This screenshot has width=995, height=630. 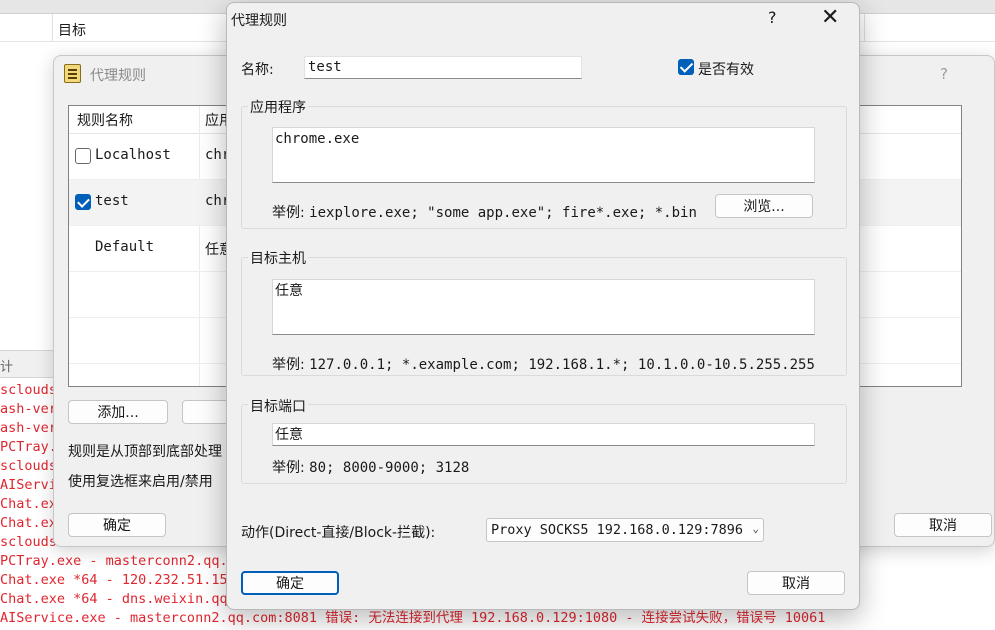 I want to click on rules-info-checkbox: 使用复选框来启用/禁用, so click(x=140, y=482).